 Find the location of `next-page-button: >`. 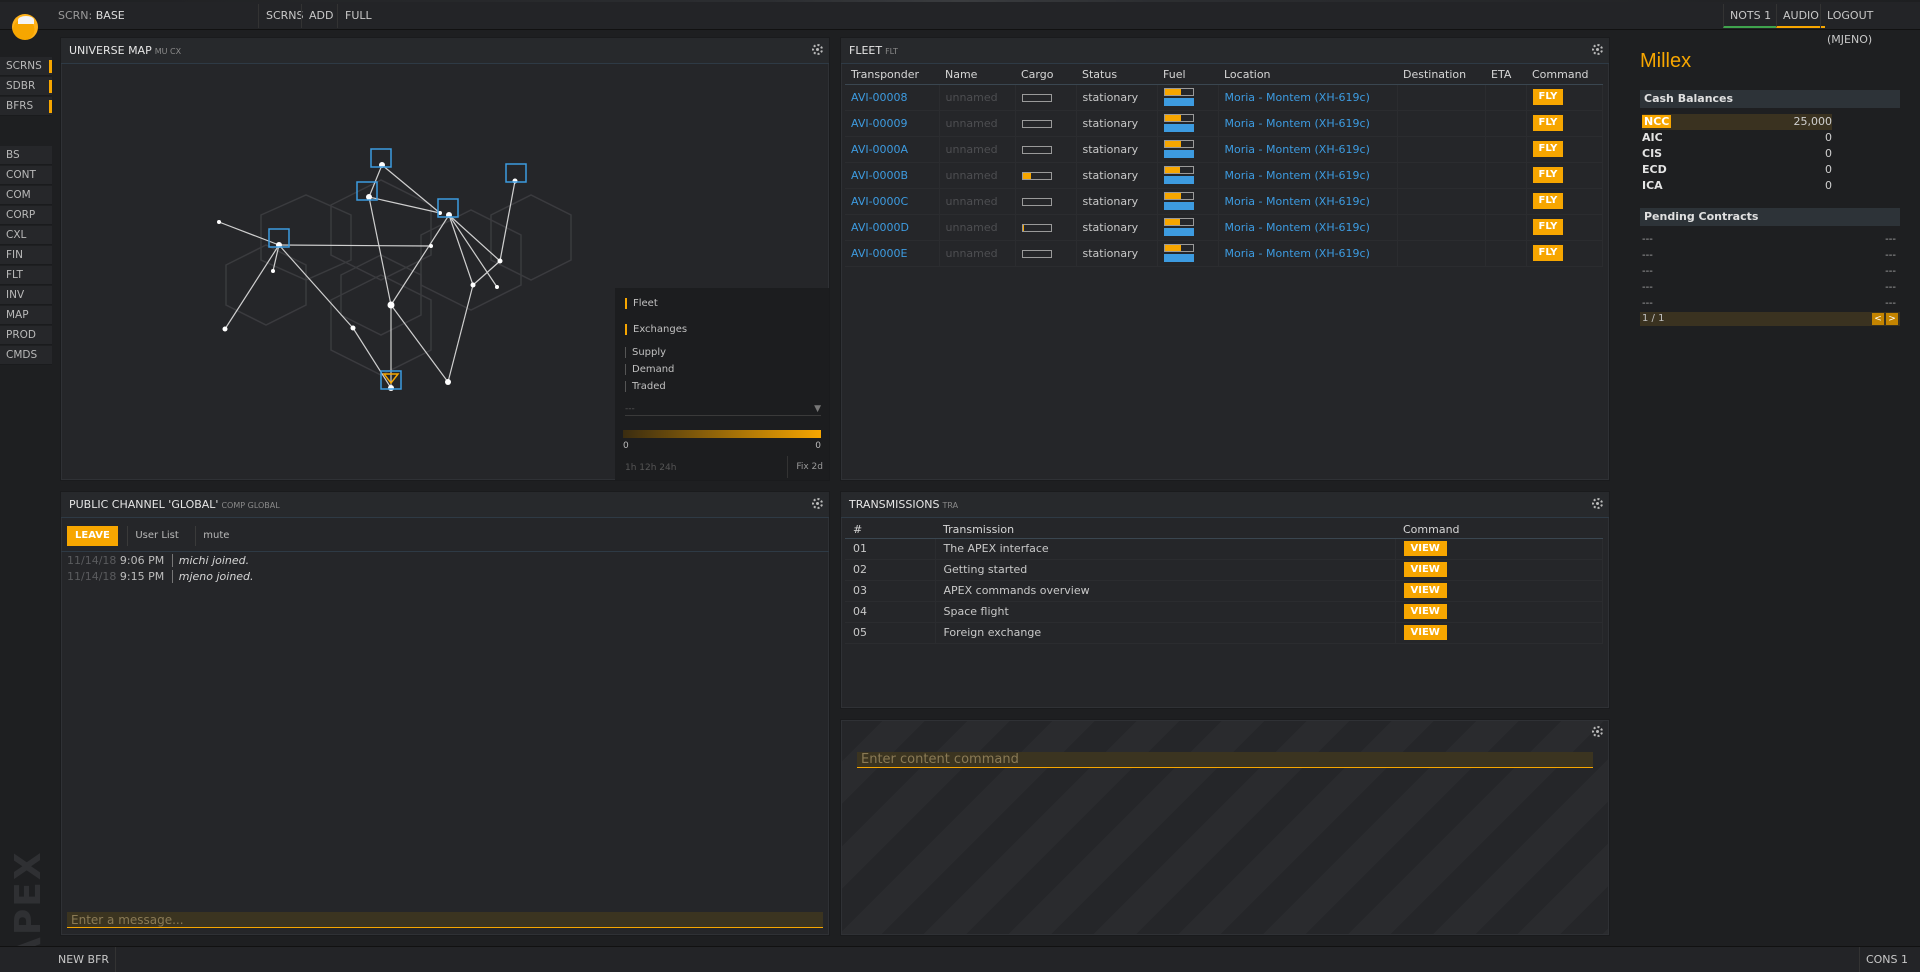

next-page-button: > is located at coordinates (1892, 319).